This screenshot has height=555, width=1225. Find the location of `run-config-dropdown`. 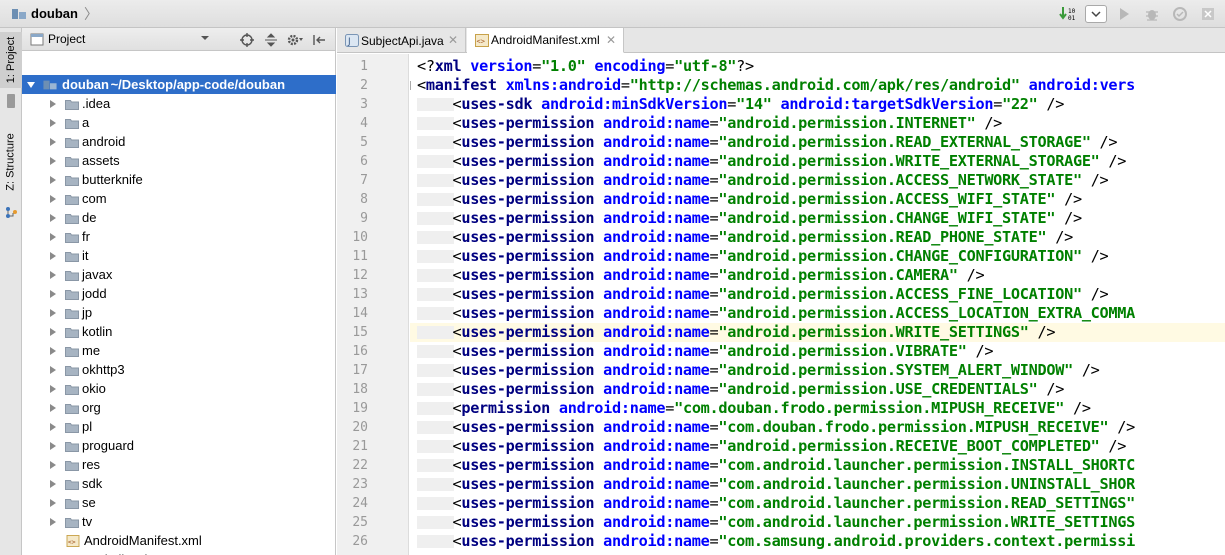

run-config-dropdown is located at coordinates (1096, 14).